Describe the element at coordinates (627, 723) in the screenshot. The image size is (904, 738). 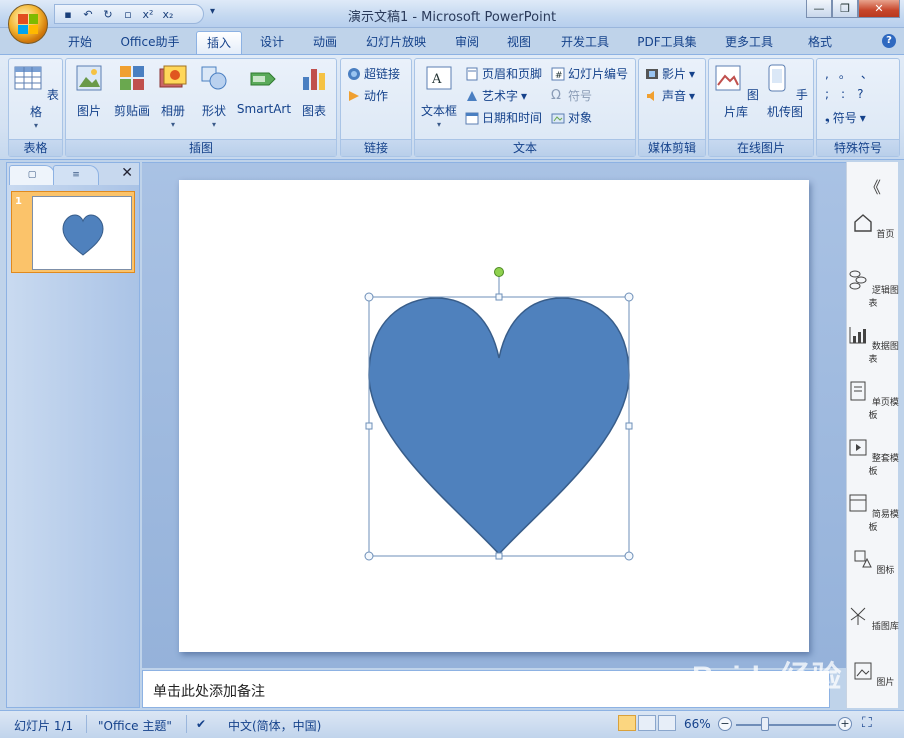
I see `normal-view-button` at that location.